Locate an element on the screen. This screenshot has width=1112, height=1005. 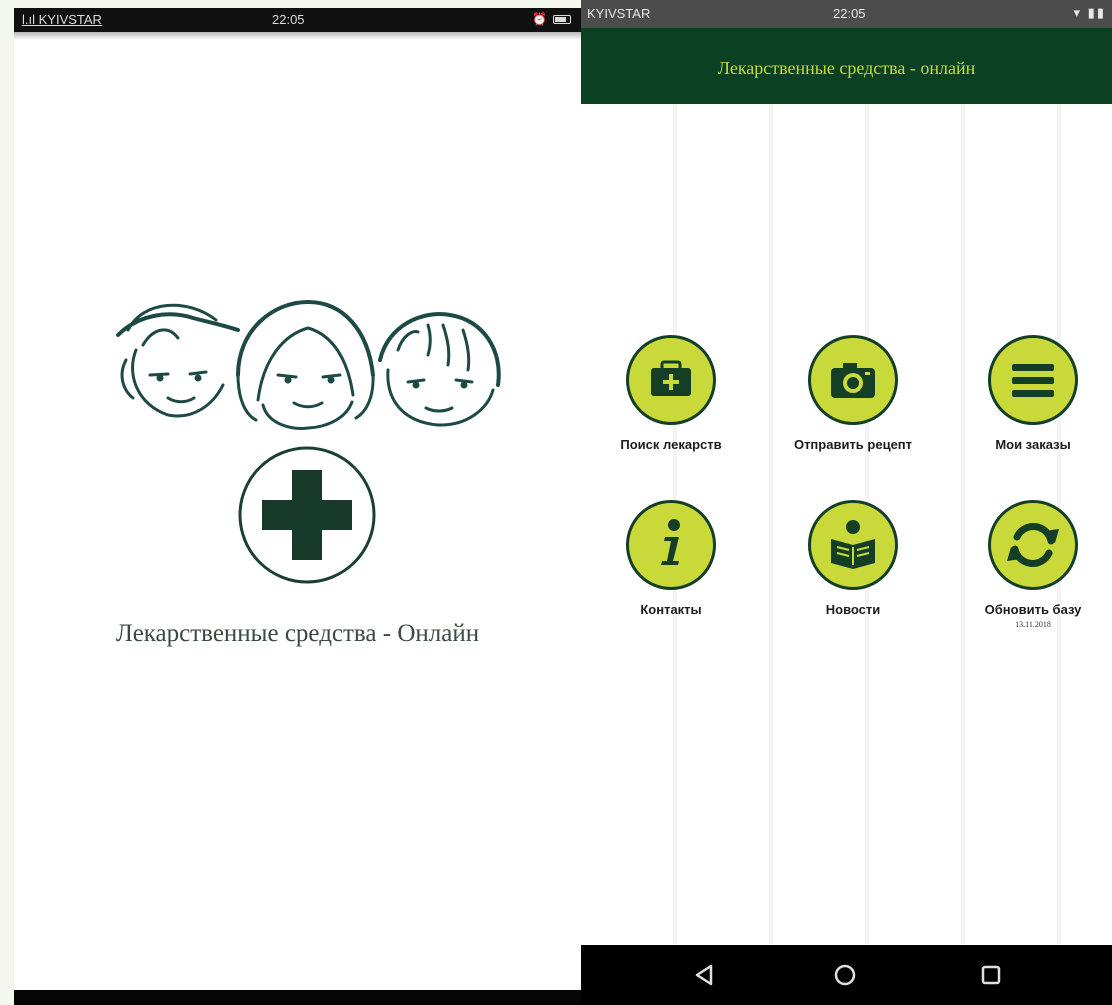
refresh-icon is located at coordinates (1033, 545).